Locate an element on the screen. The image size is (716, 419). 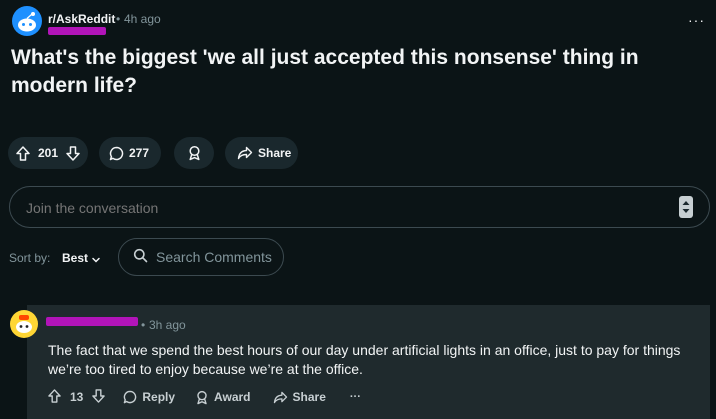
comment-share-button: Share is located at coordinates (299, 397).